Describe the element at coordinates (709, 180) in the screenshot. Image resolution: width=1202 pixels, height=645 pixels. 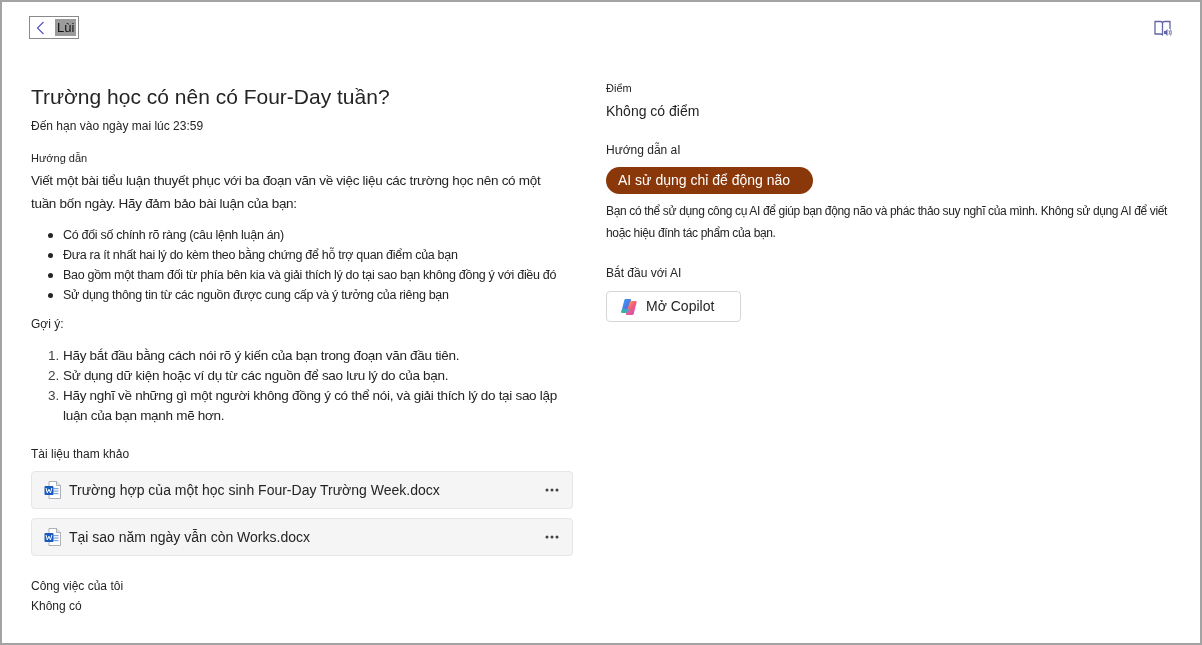
I see `ai-usage-badge: AI sử dụng chỉ để động não` at that location.